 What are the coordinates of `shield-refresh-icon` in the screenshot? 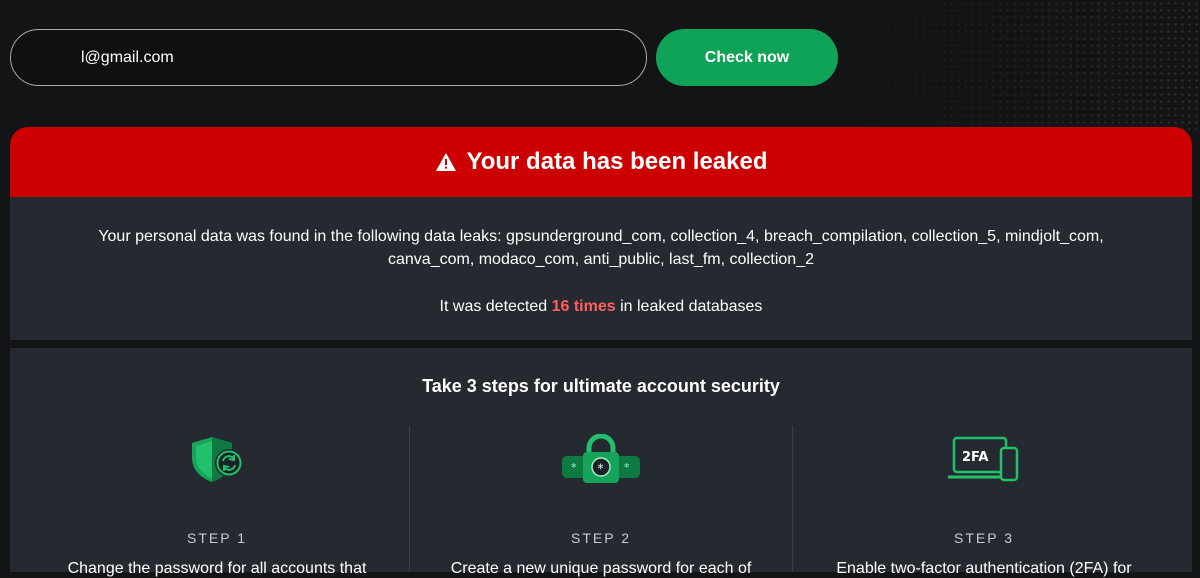 It's located at (217, 457).